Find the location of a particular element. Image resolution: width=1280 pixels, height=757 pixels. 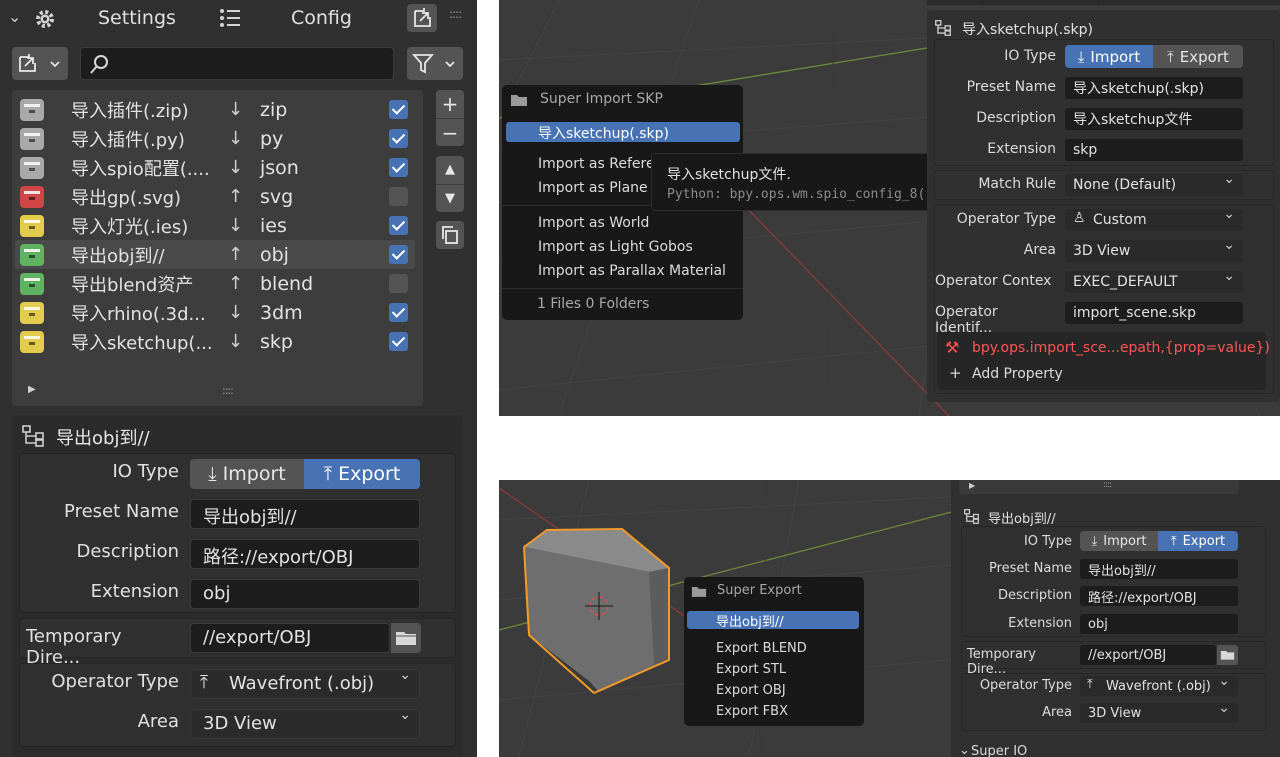

plus-icon: + is located at coordinates (955, 373).